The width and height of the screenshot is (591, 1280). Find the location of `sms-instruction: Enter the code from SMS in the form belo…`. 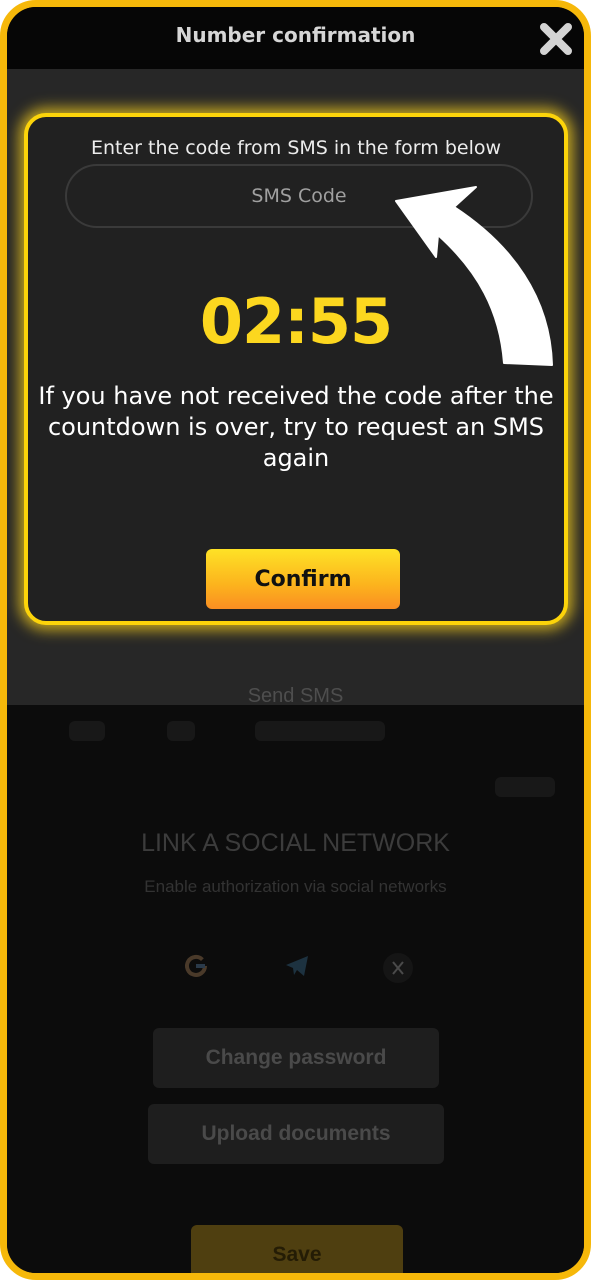

sms-instruction: Enter the code from SMS in the form belo… is located at coordinates (296, 148).